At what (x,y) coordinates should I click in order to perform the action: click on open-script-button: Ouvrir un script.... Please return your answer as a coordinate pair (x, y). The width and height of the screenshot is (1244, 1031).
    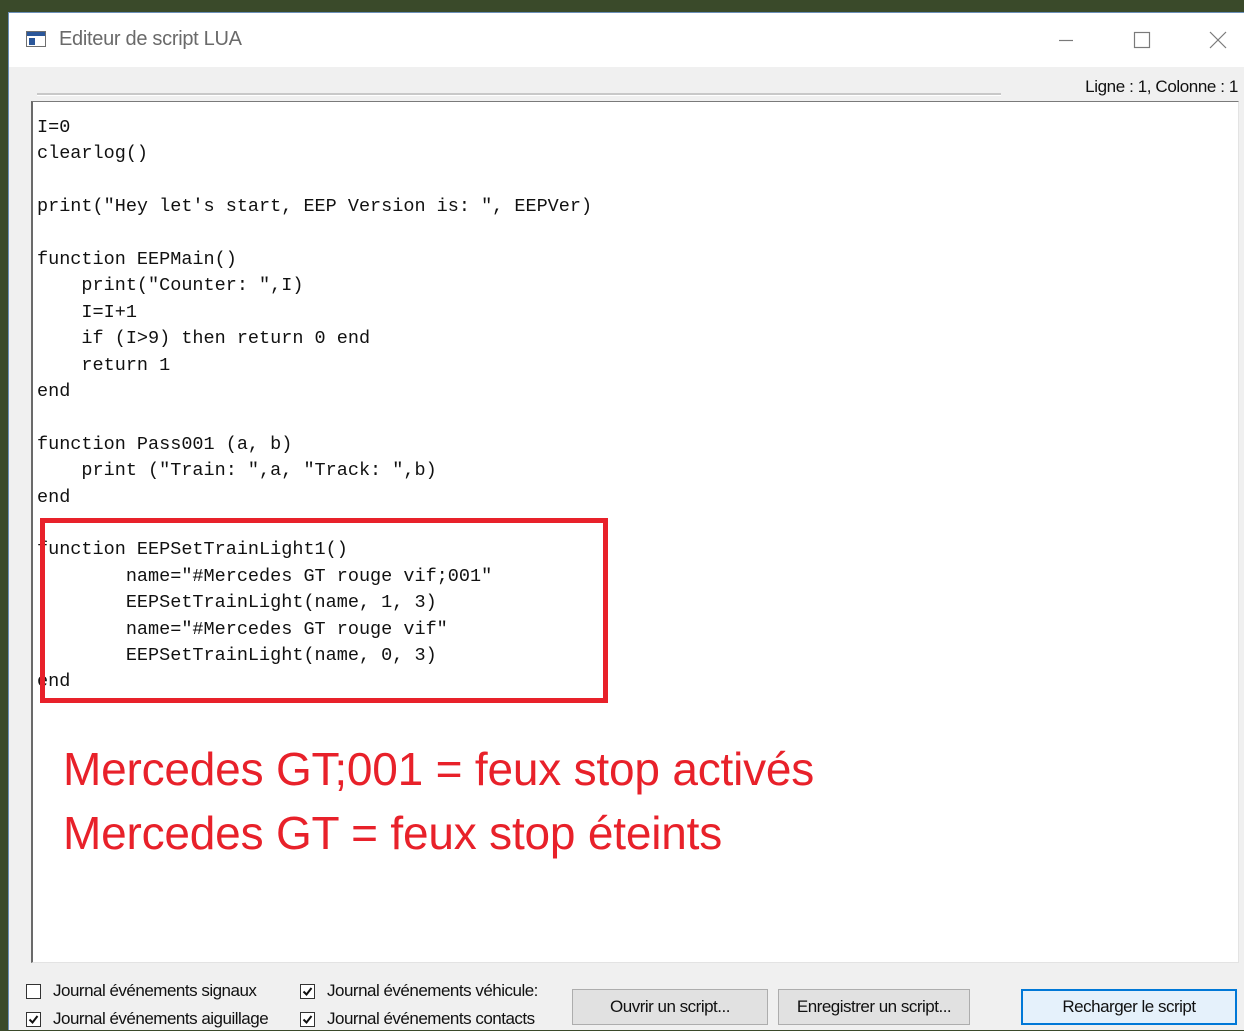
    Looking at the image, I should click on (670, 1007).